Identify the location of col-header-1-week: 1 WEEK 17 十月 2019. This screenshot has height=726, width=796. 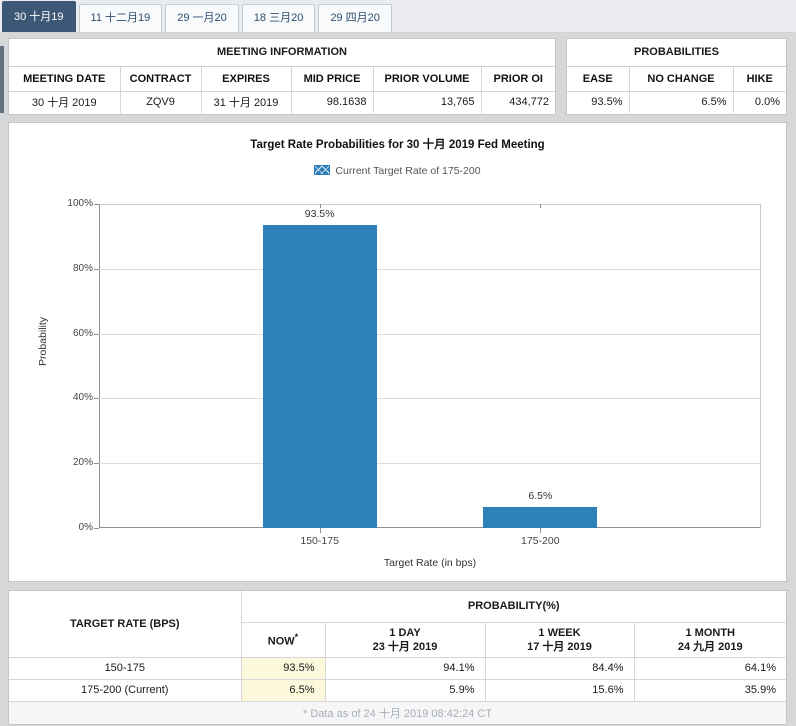
(559, 639).